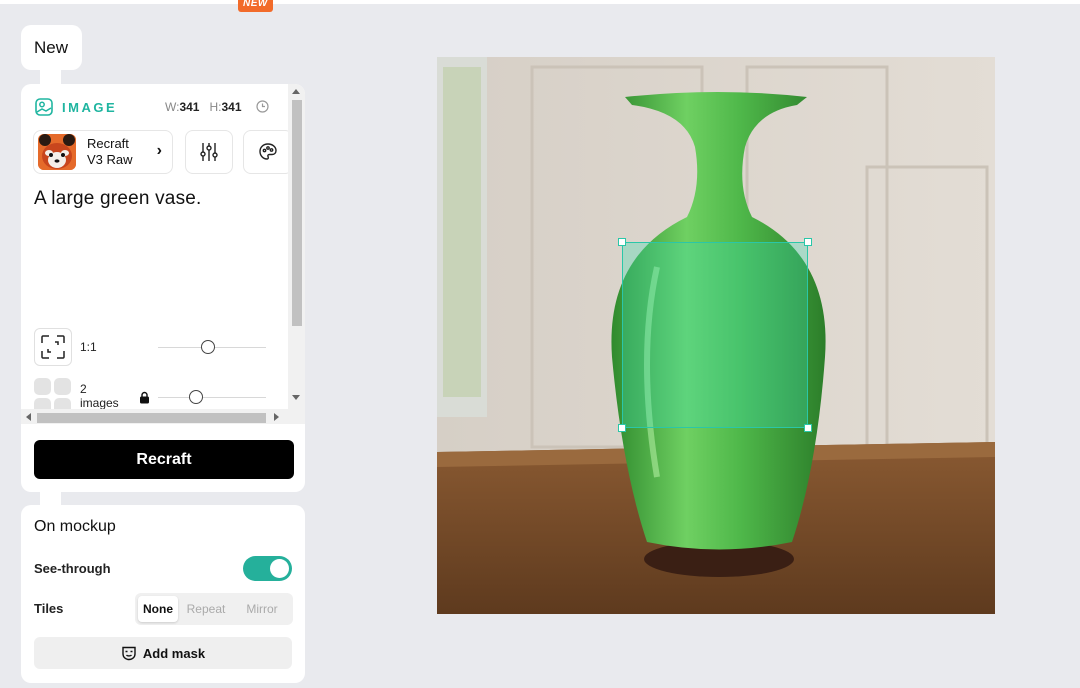 The height and width of the screenshot is (688, 1080). Describe the element at coordinates (217, 107) in the screenshot. I see `dimensions-readout: W:341 H:341` at that location.